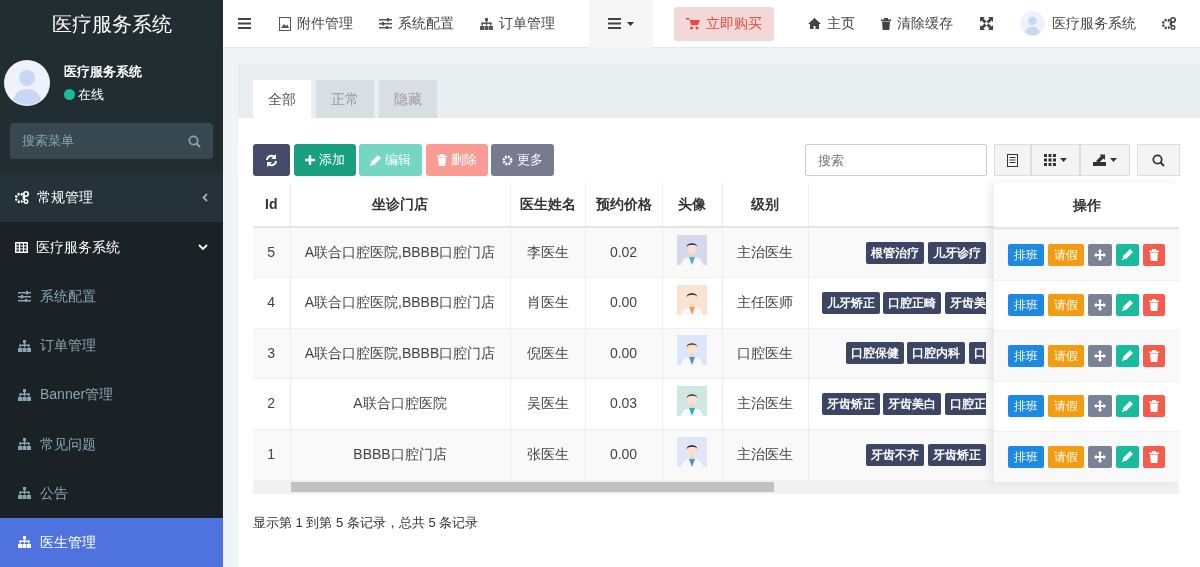 The height and width of the screenshot is (567, 1200). What do you see at coordinates (1032, 23) in the screenshot?
I see `user-avatar` at bounding box center [1032, 23].